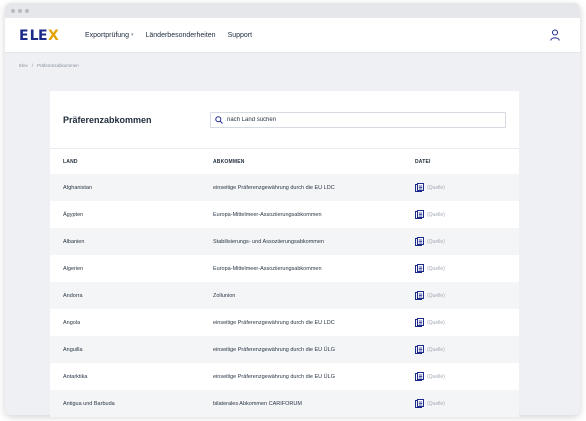 This screenshot has height=421, width=586. Describe the element at coordinates (292, 10) in the screenshot. I see `window-titlebar` at that location.